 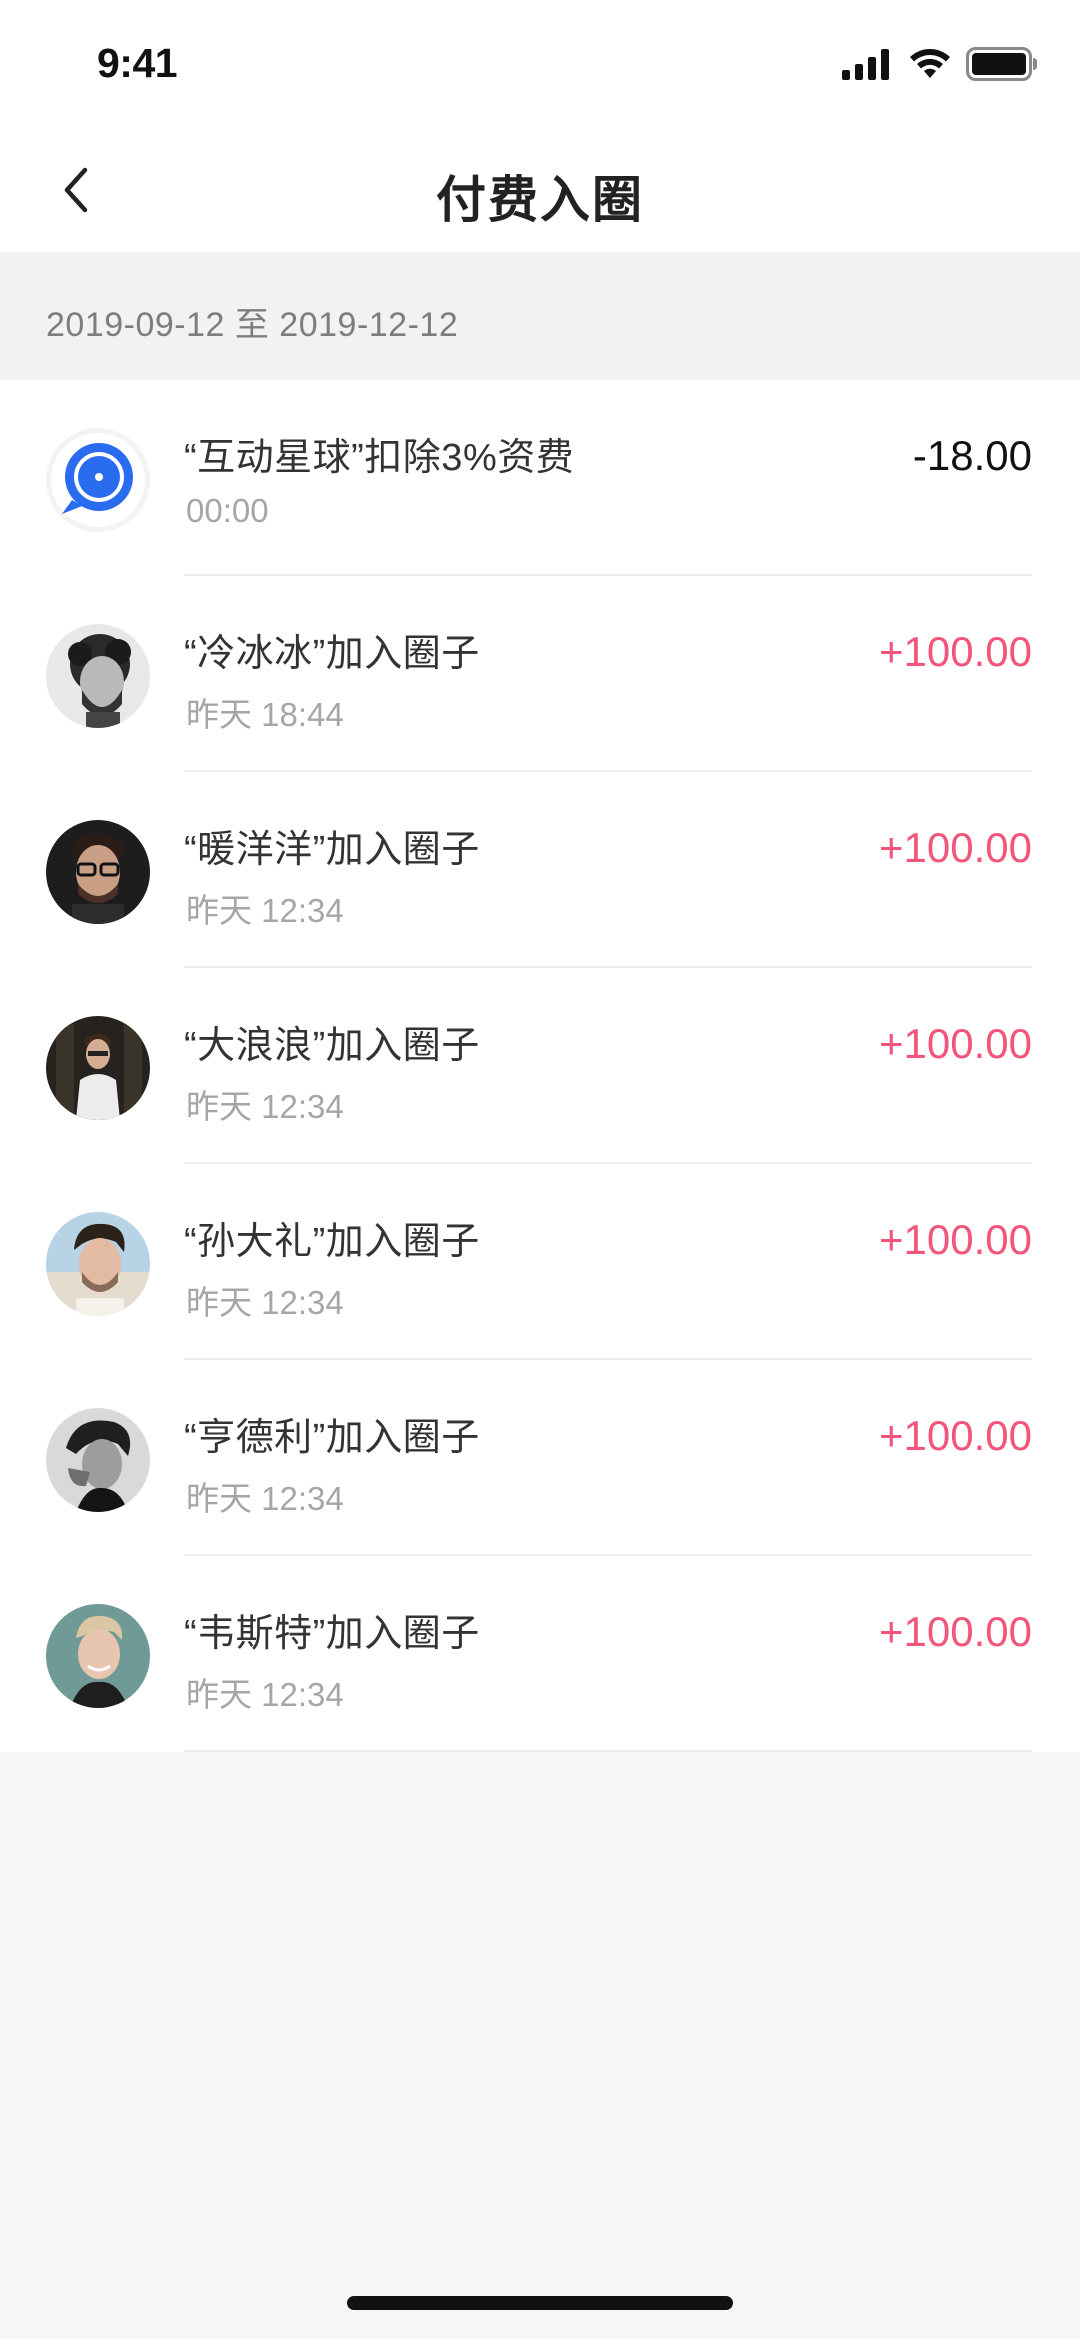 What do you see at coordinates (379, 458) in the screenshot?
I see `transaction-title: “互动星球”扣除3%资费` at bounding box center [379, 458].